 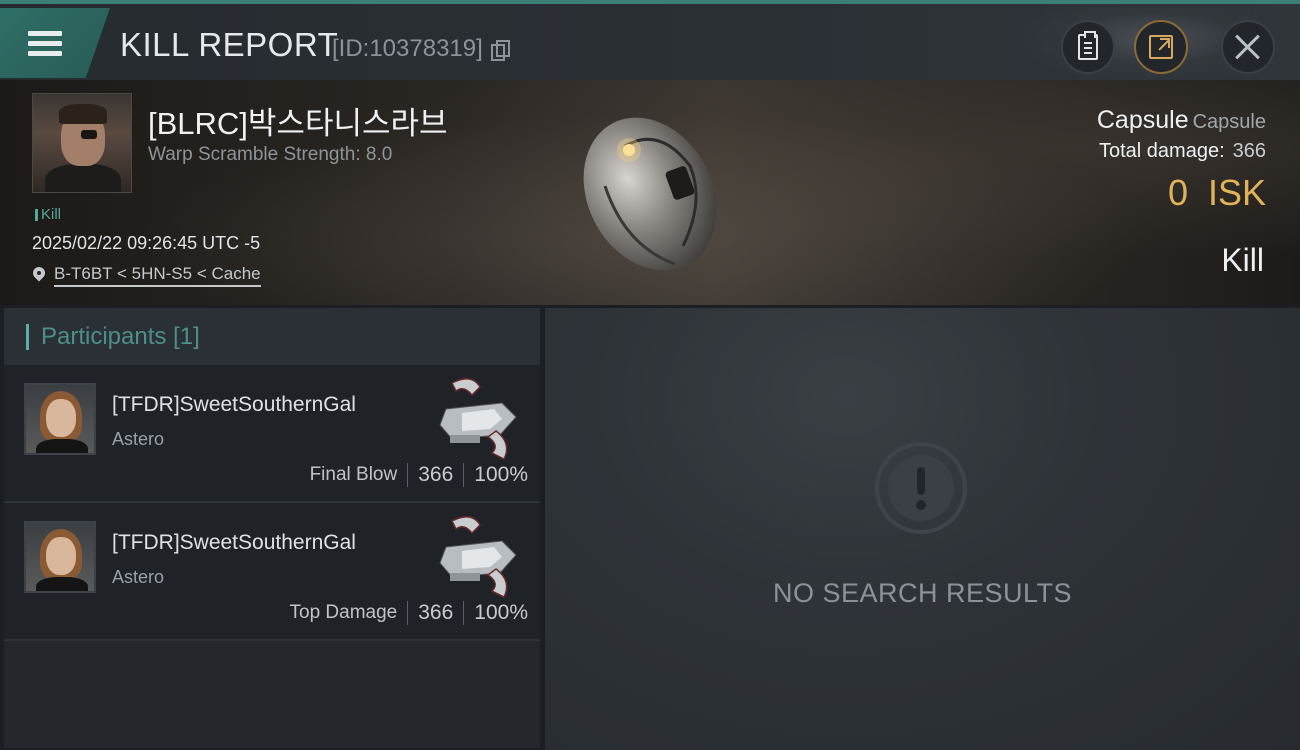 What do you see at coordinates (146, 243) in the screenshot?
I see `kill-timestamp: 2025/02/22 09:26:45 UTC -5` at bounding box center [146, 243].